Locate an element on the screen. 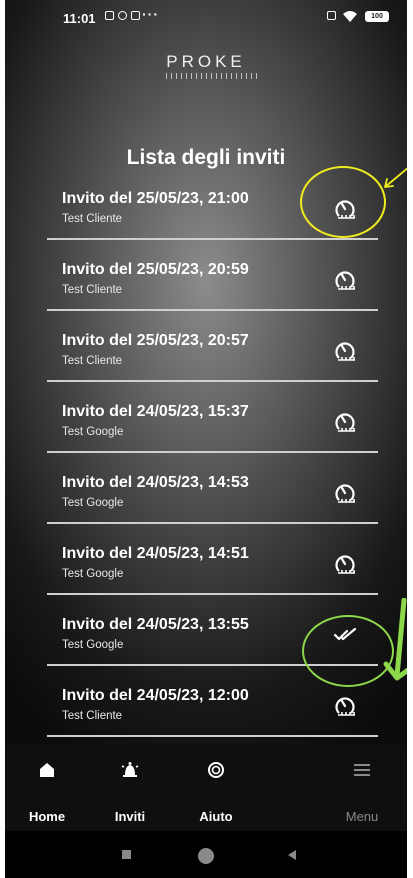 The image size is (413, 878). invite-title: Invito del 24/05/23, 14:53 is located at coordinates (155, 482).